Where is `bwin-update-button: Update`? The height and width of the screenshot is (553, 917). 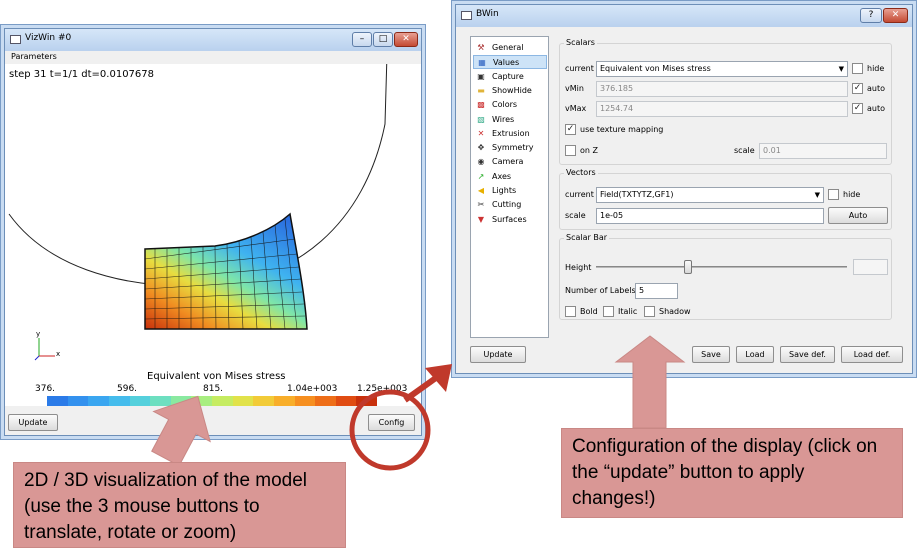
bwin-update-button: Update is located at coordinates (498, 354).